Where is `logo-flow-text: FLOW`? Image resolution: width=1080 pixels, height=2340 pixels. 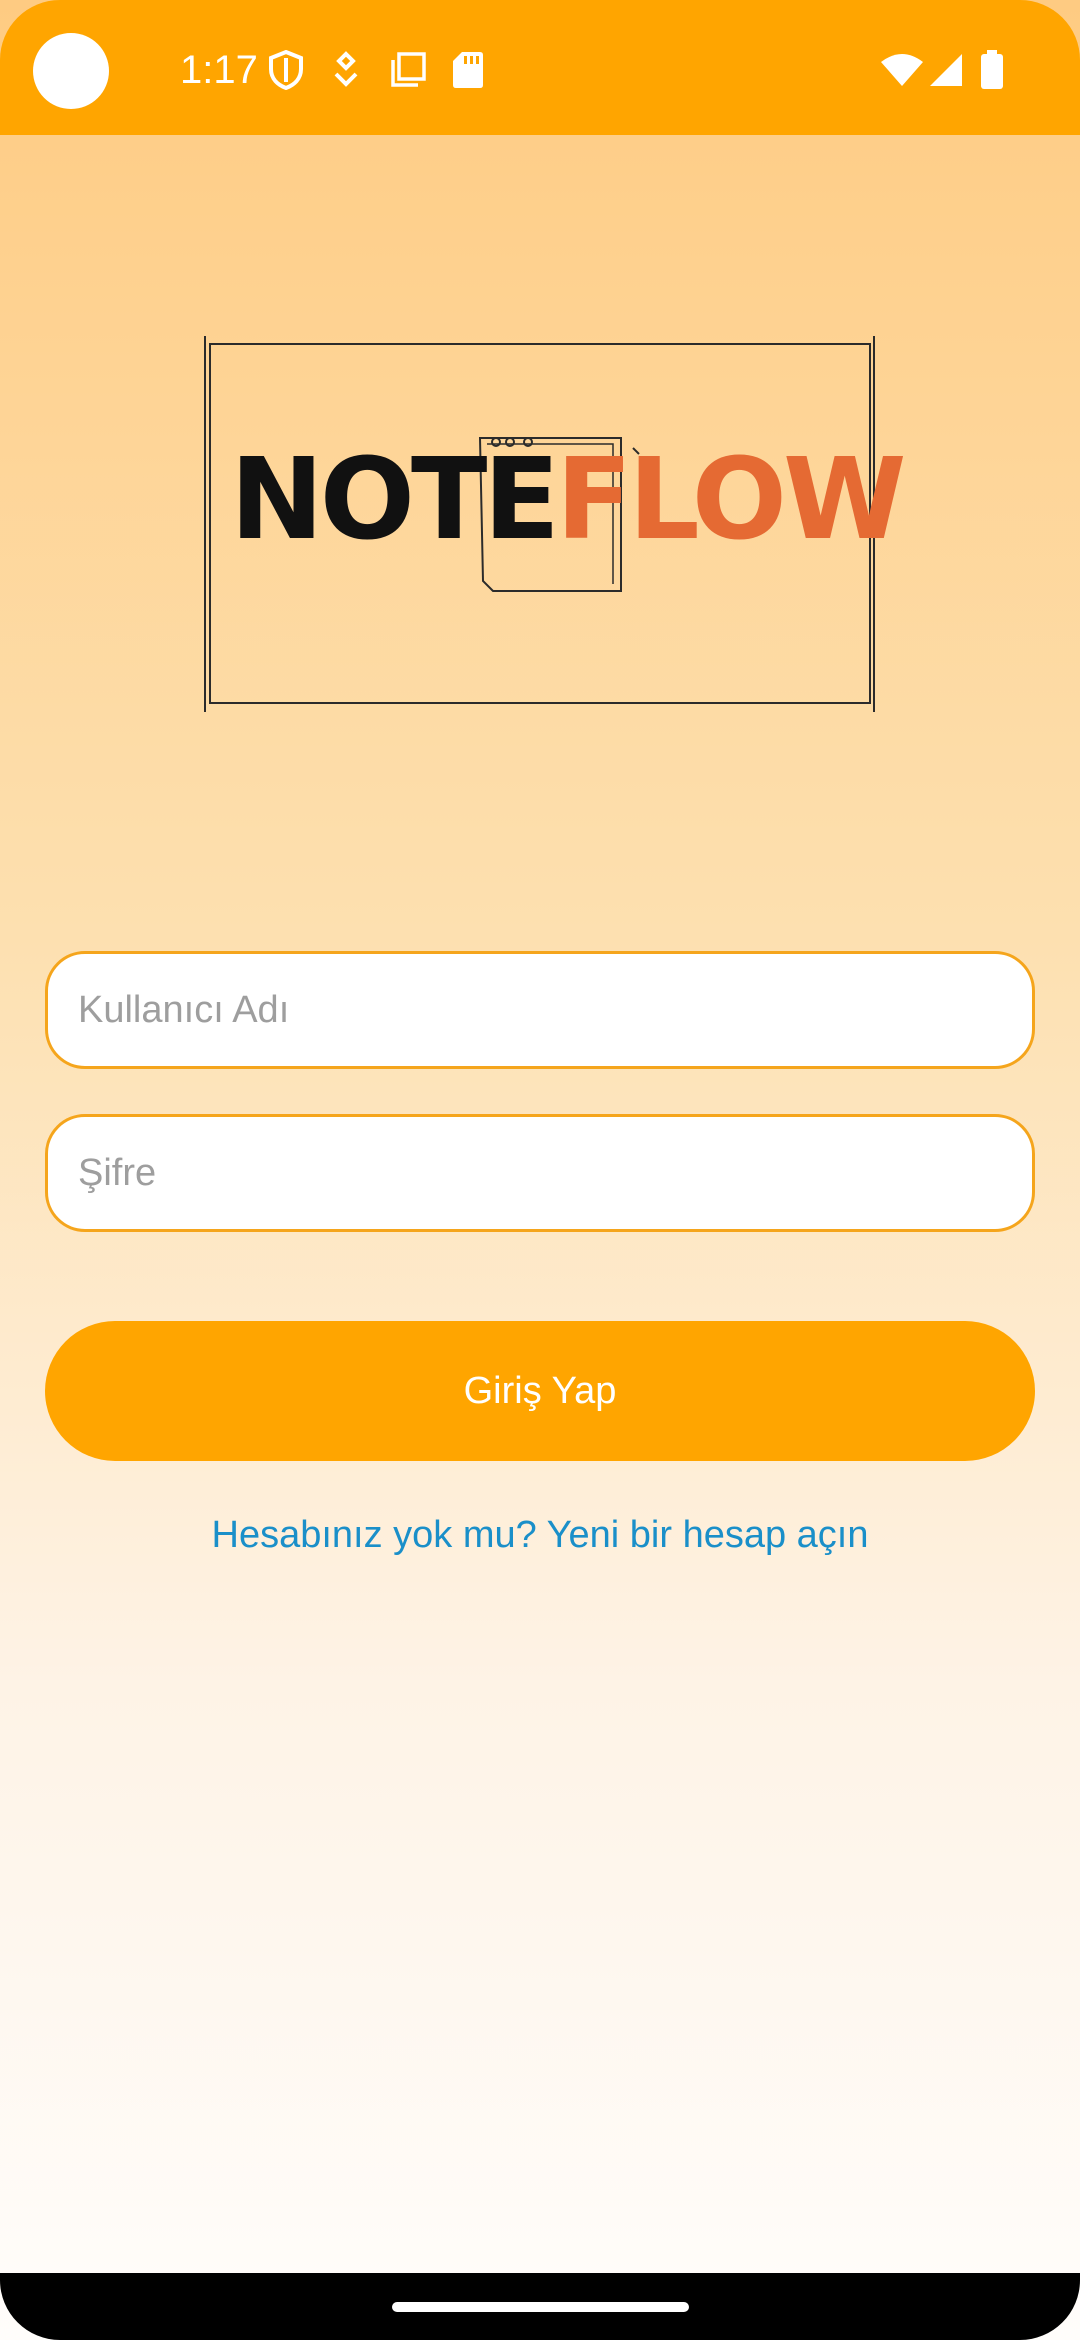 logo-flow-text: FLOW is located at coordinates (731, 500).